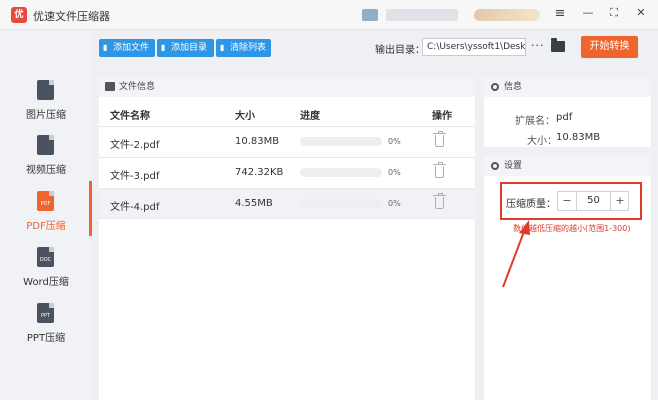 This screenshot has height=400, width=658. I want to click on add-dir-button: ▮ 添加目录, so click(185, 48).